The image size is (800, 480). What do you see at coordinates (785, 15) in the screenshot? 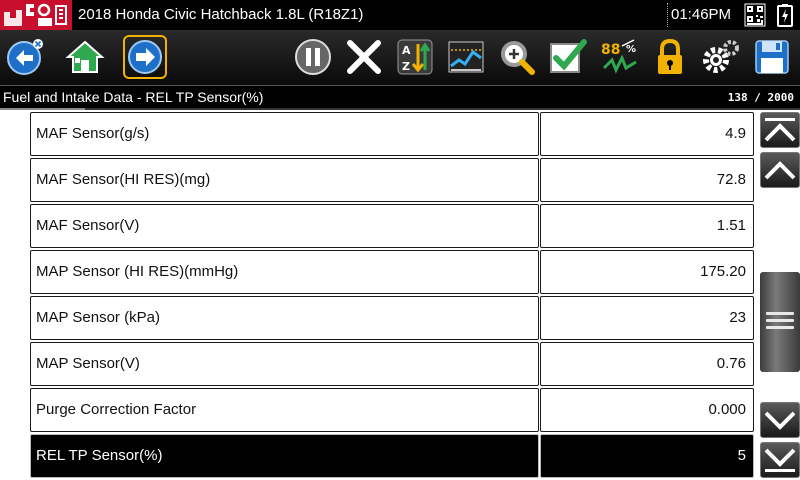
I see `battery-charging-icon` at bounding box center [785, 15].